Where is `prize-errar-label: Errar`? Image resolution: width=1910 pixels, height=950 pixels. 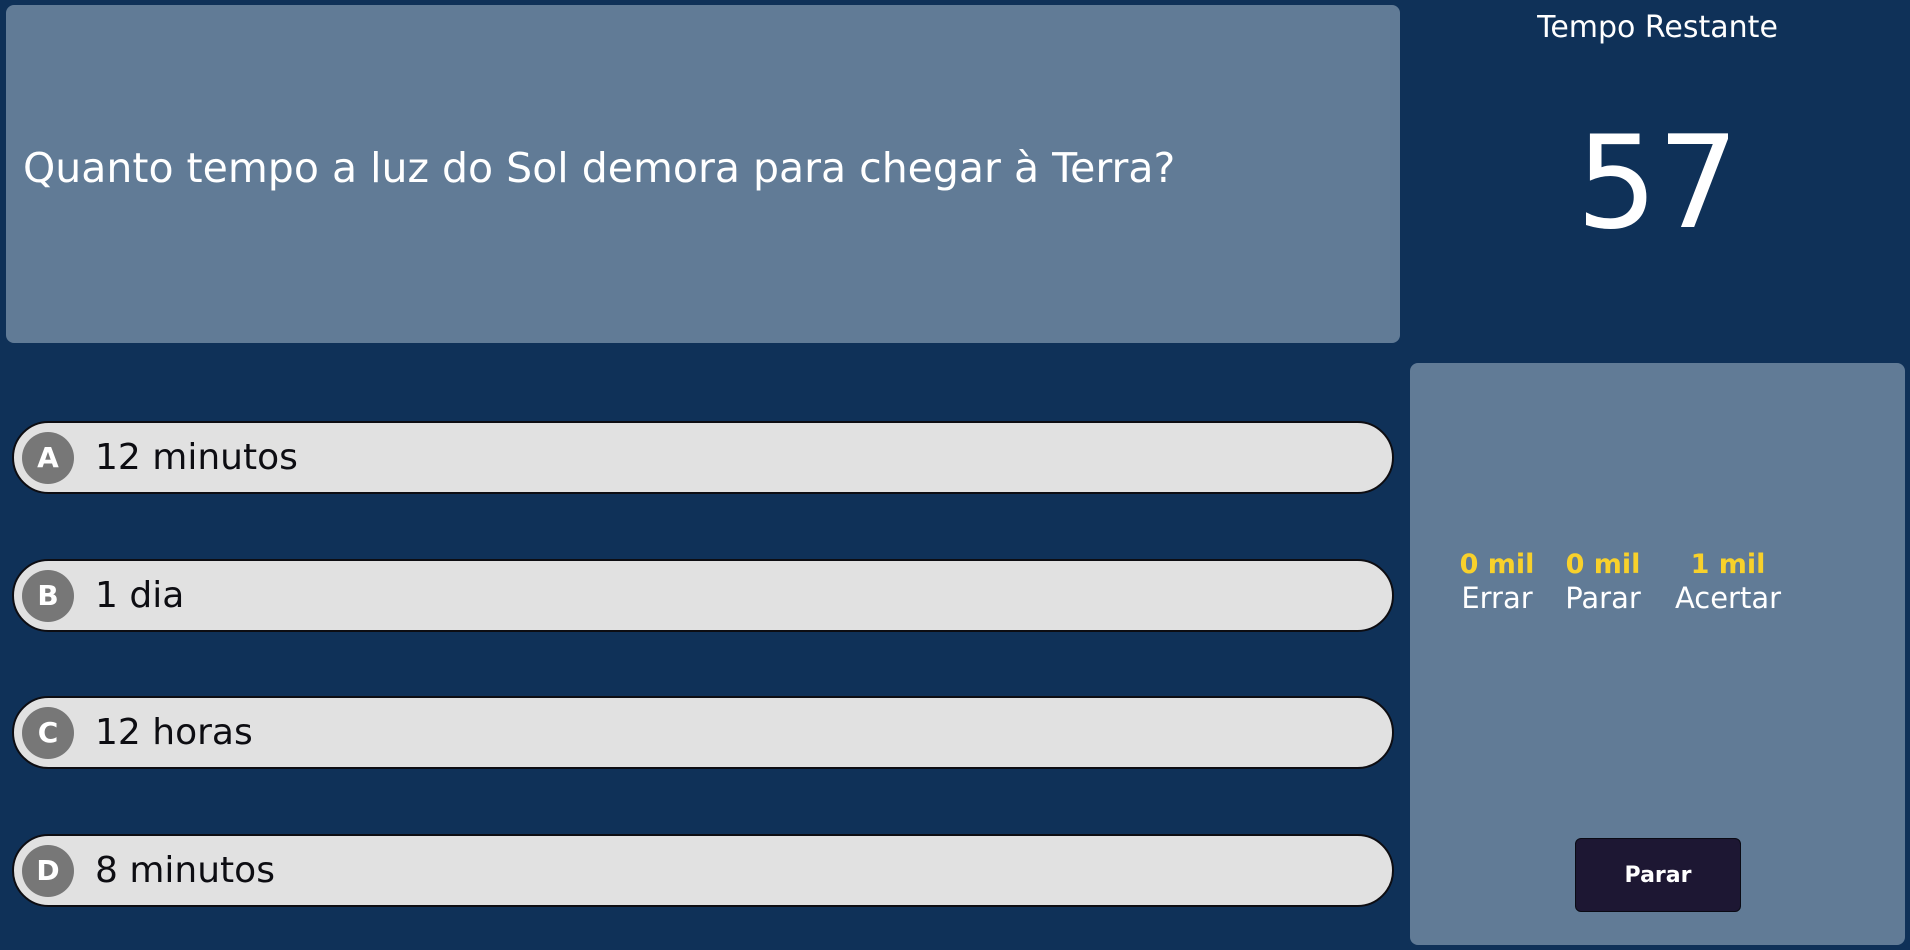
prize-errar-label: Errar is located at coordinates (1497, 598).